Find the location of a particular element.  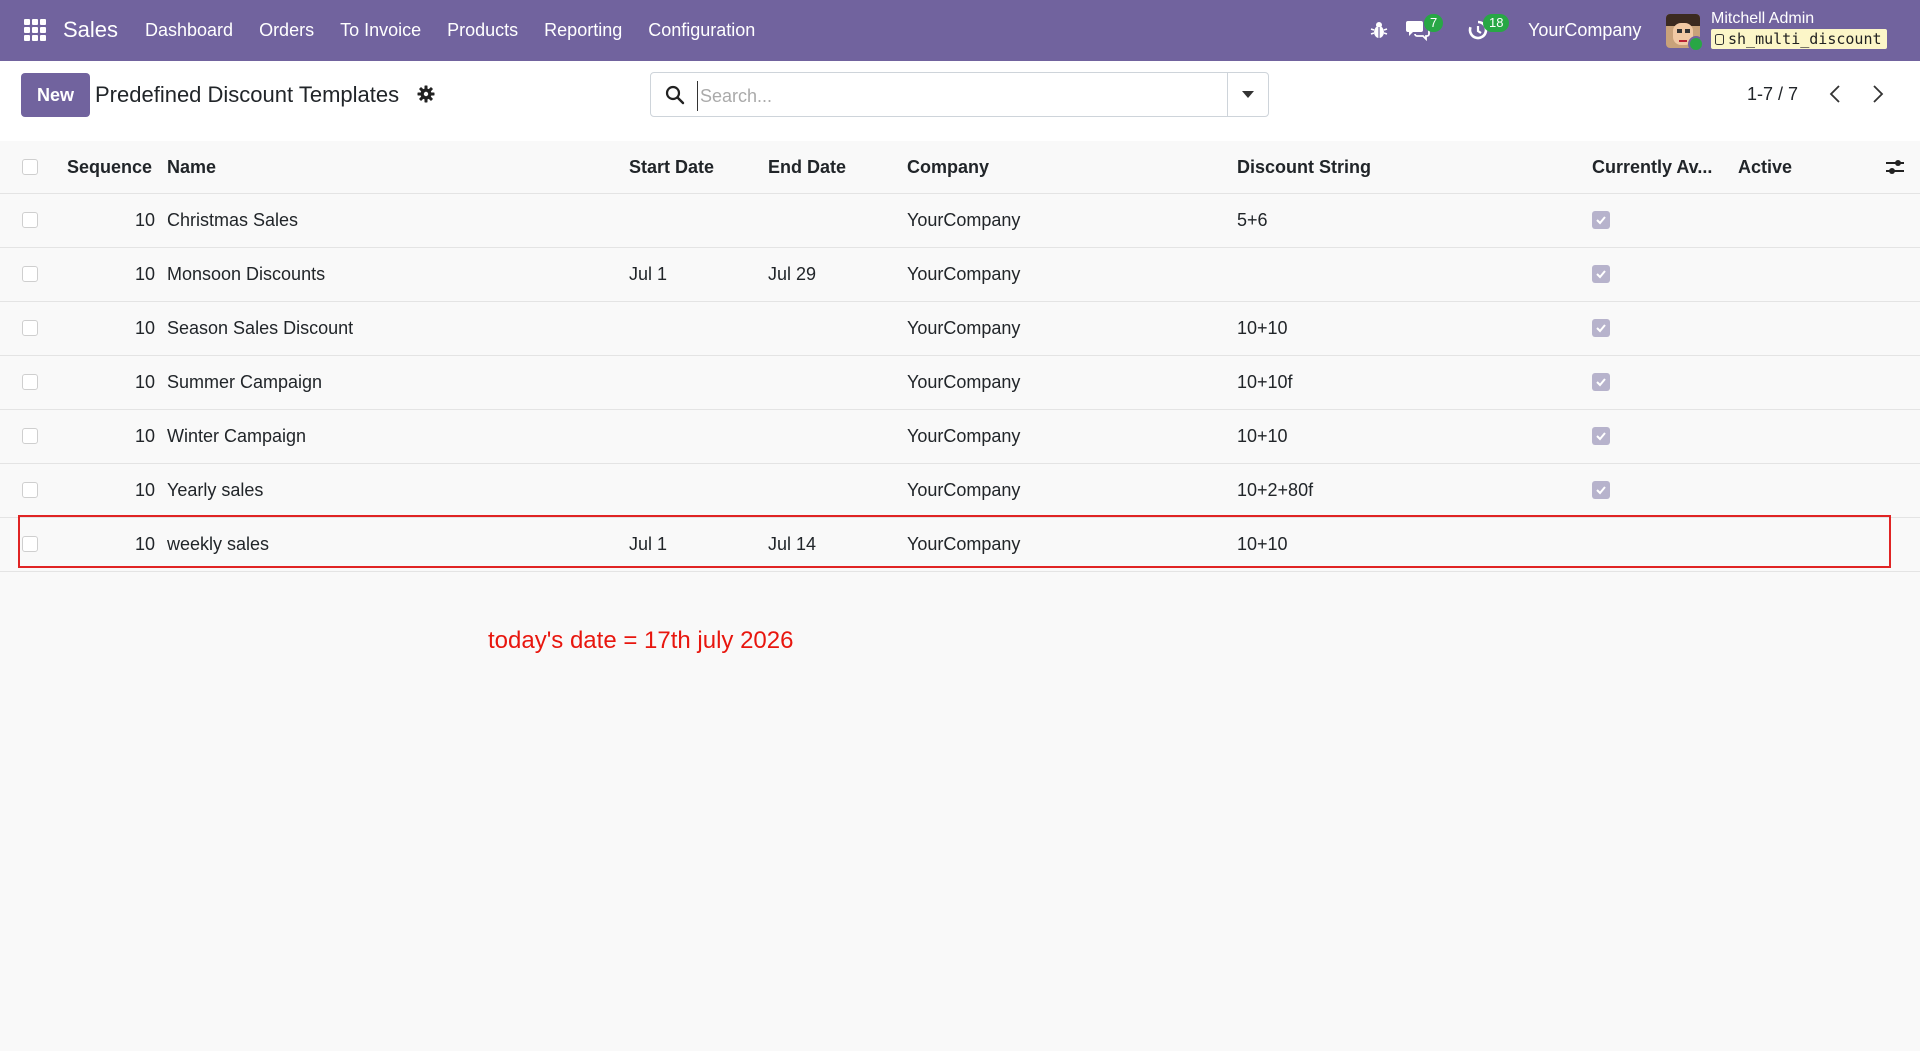

activities-count-badge: 18 is located at coordinates (1496, 23).